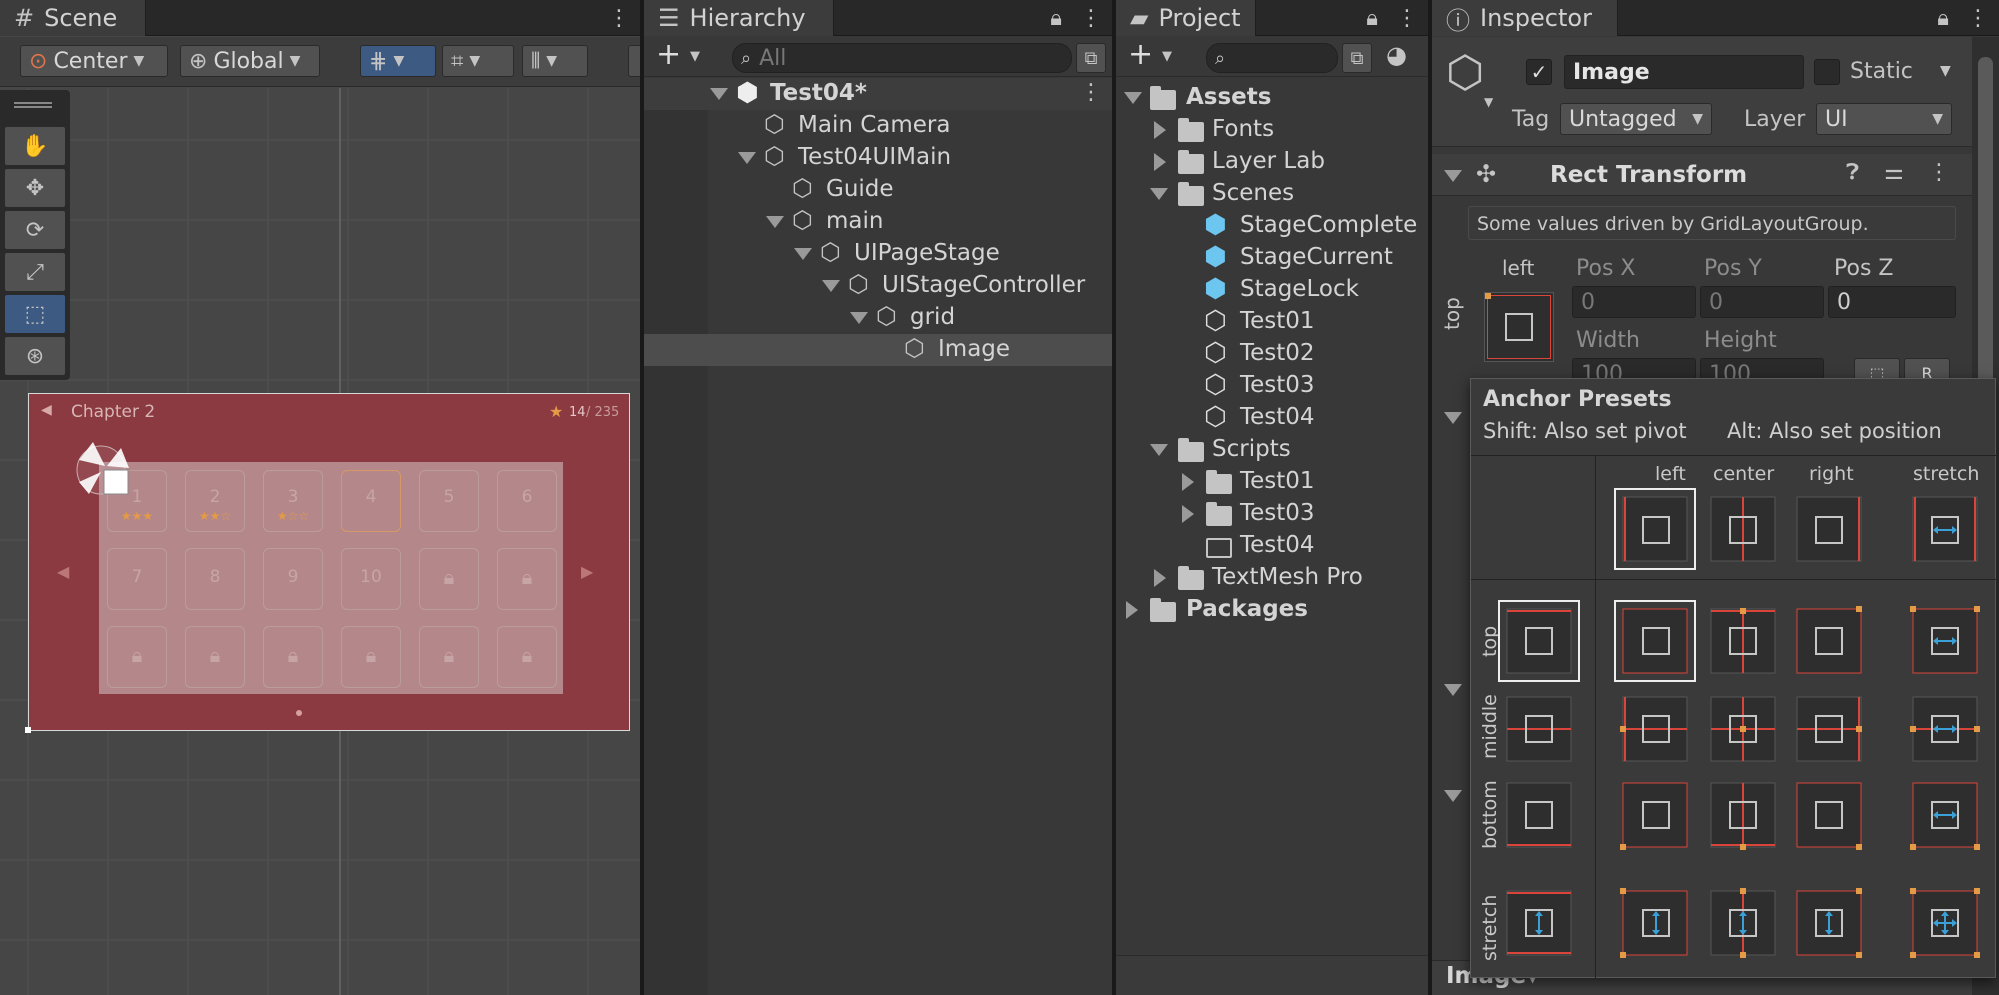 Image resolution: width=1999 pixels, height=995 pixels. I want to click on project-row-test03-scene: ⬡ Test03, so click(1272, 386).